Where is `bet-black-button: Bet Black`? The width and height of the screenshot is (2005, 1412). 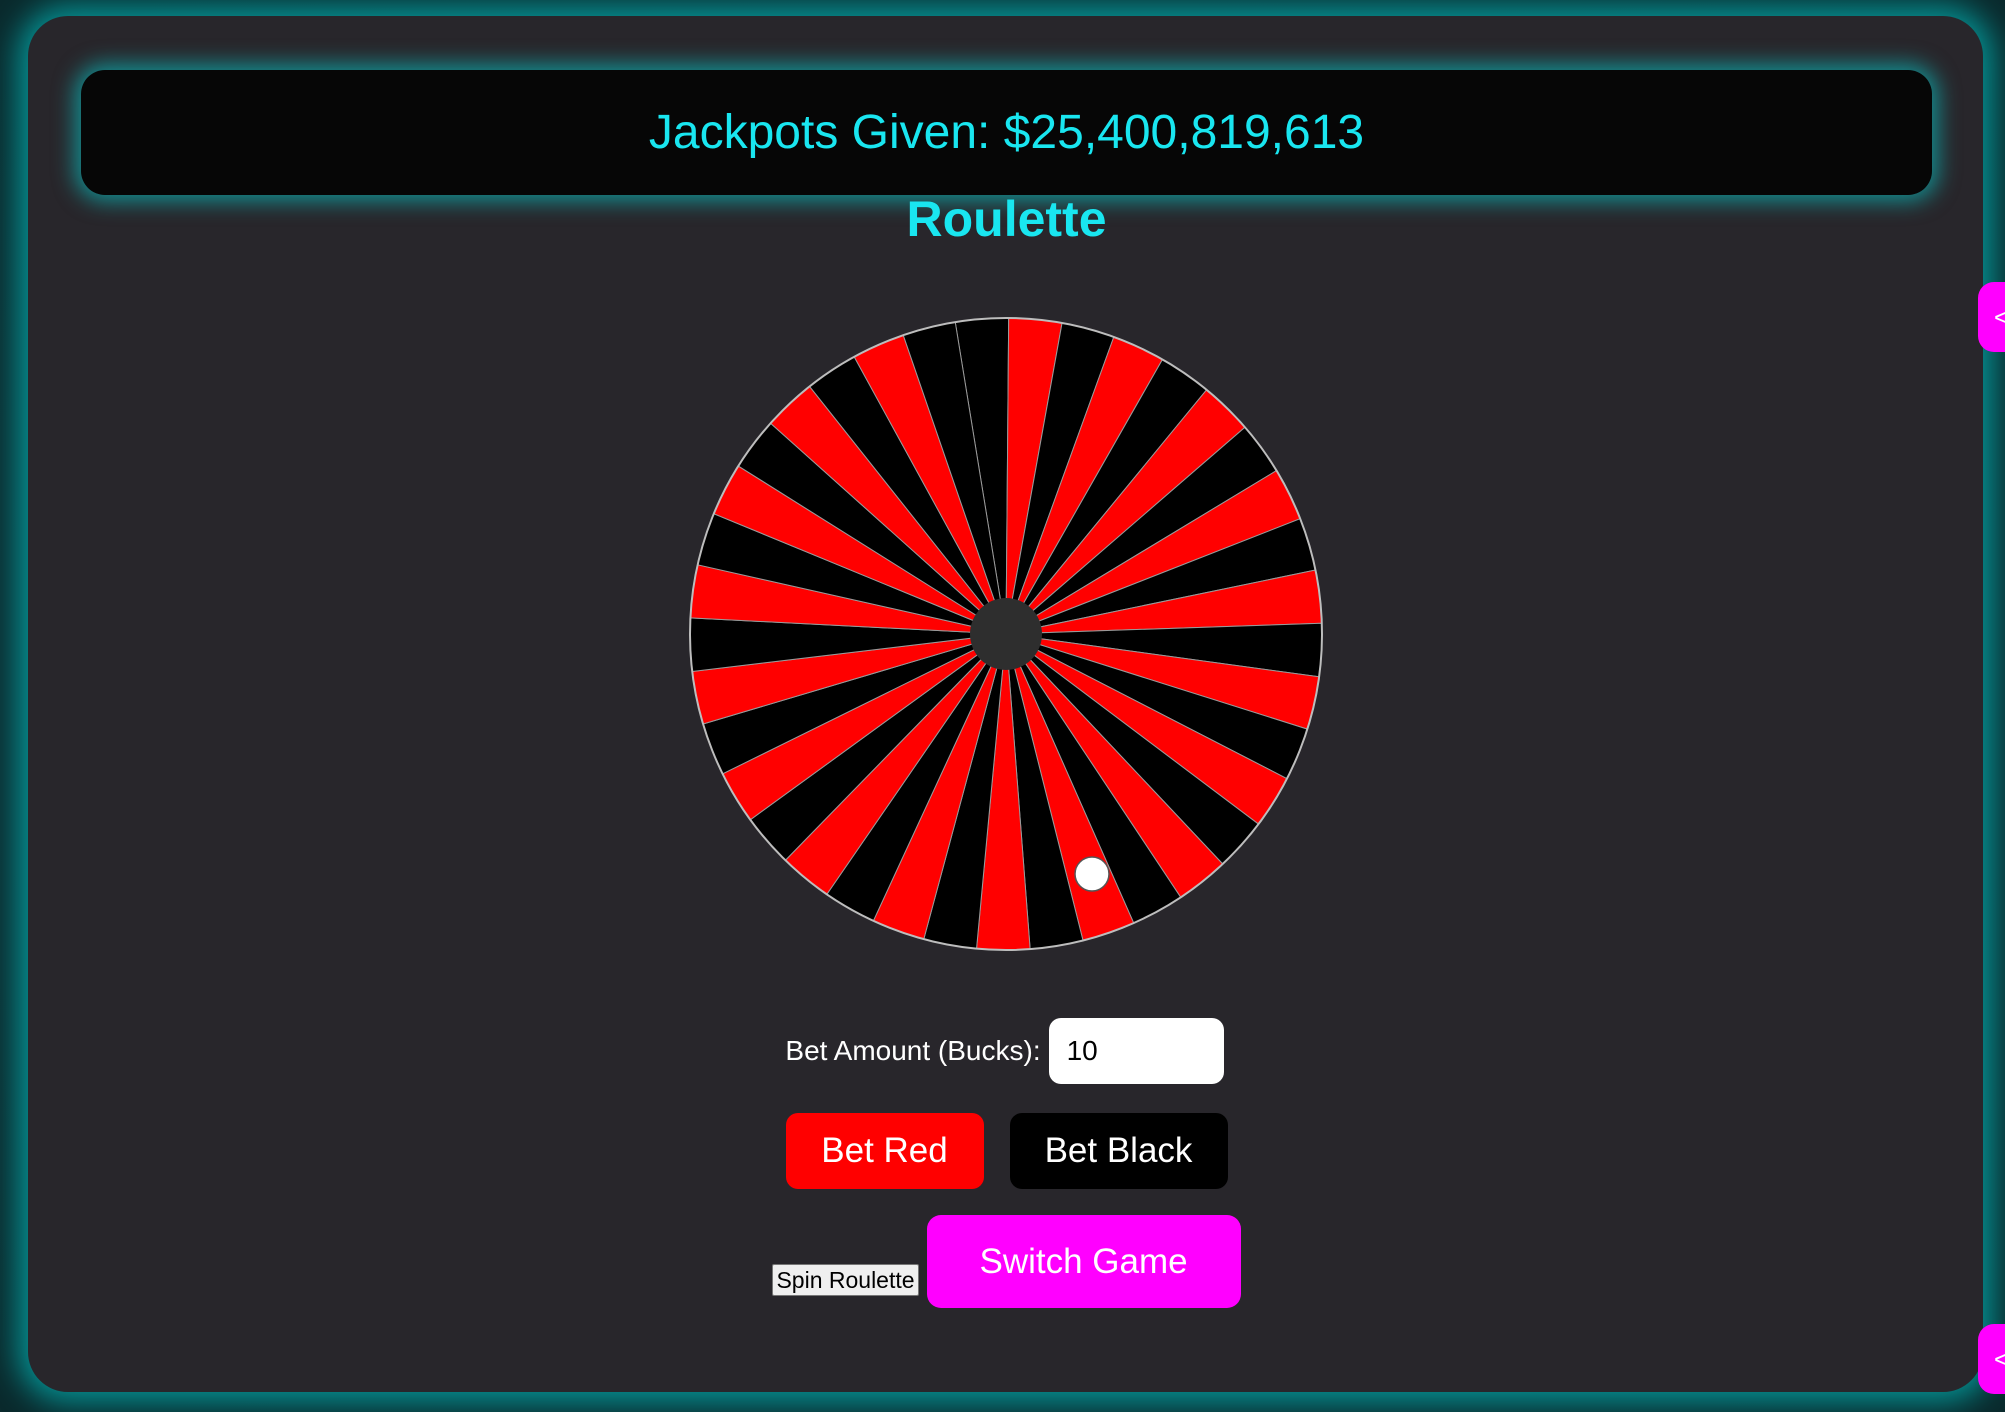
bet-black-button: Bet Black is located at coordinates (1118, 1151).